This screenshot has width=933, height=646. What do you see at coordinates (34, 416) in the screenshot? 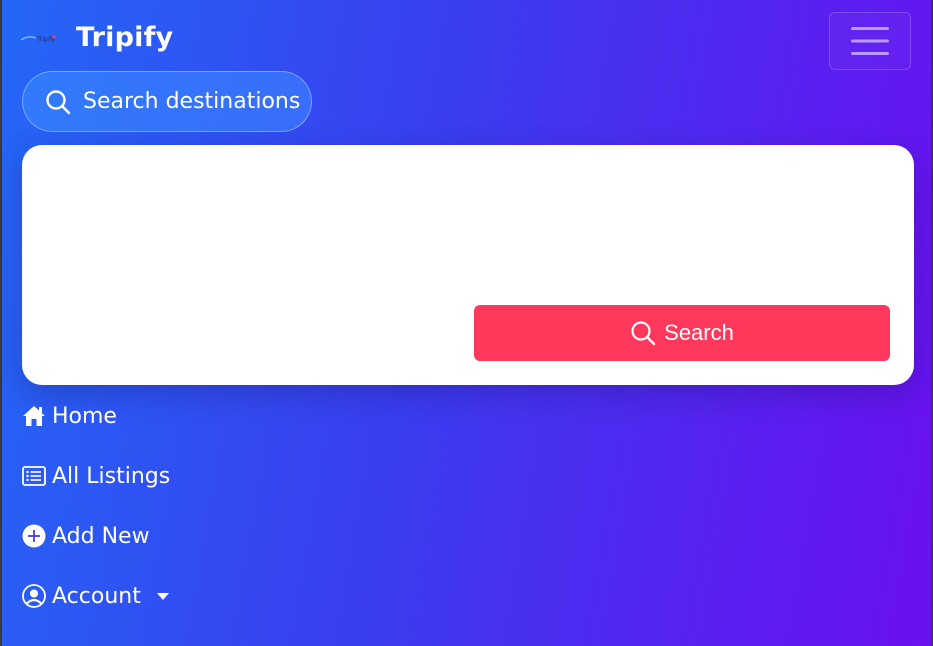
I see `house-icon` at bounding box center [34, 416].